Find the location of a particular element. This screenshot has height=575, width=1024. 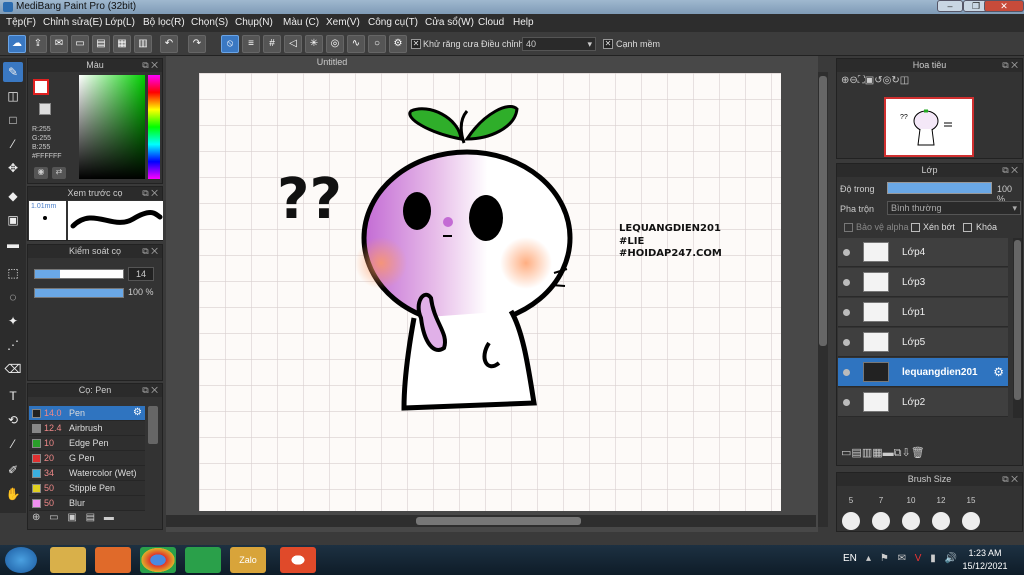

layer-opacity-slider is located at coordinates (939, 188).